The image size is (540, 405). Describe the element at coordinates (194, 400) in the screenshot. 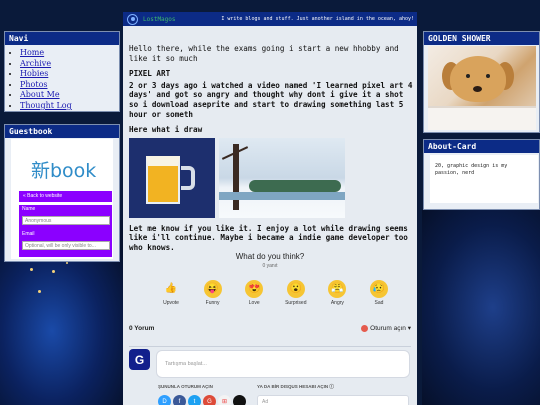

I see `twitter-login-icon: t` at that location.